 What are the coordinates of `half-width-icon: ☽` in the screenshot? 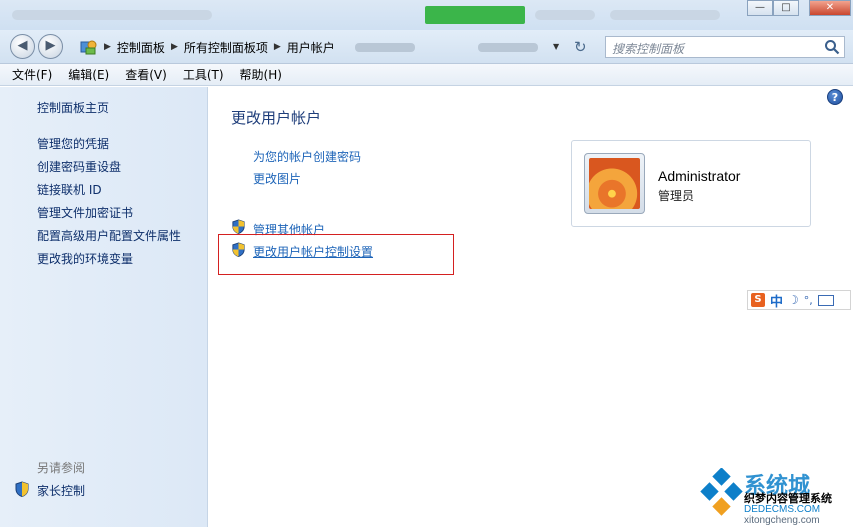 It's located at (793, 300).